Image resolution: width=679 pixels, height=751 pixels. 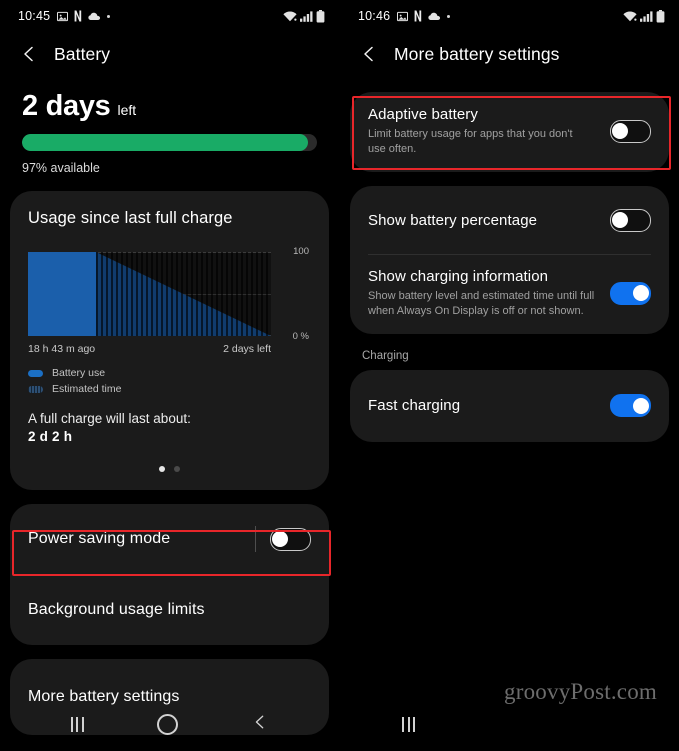 I want to click on battery-level-fill, so click(x=165, y=142).